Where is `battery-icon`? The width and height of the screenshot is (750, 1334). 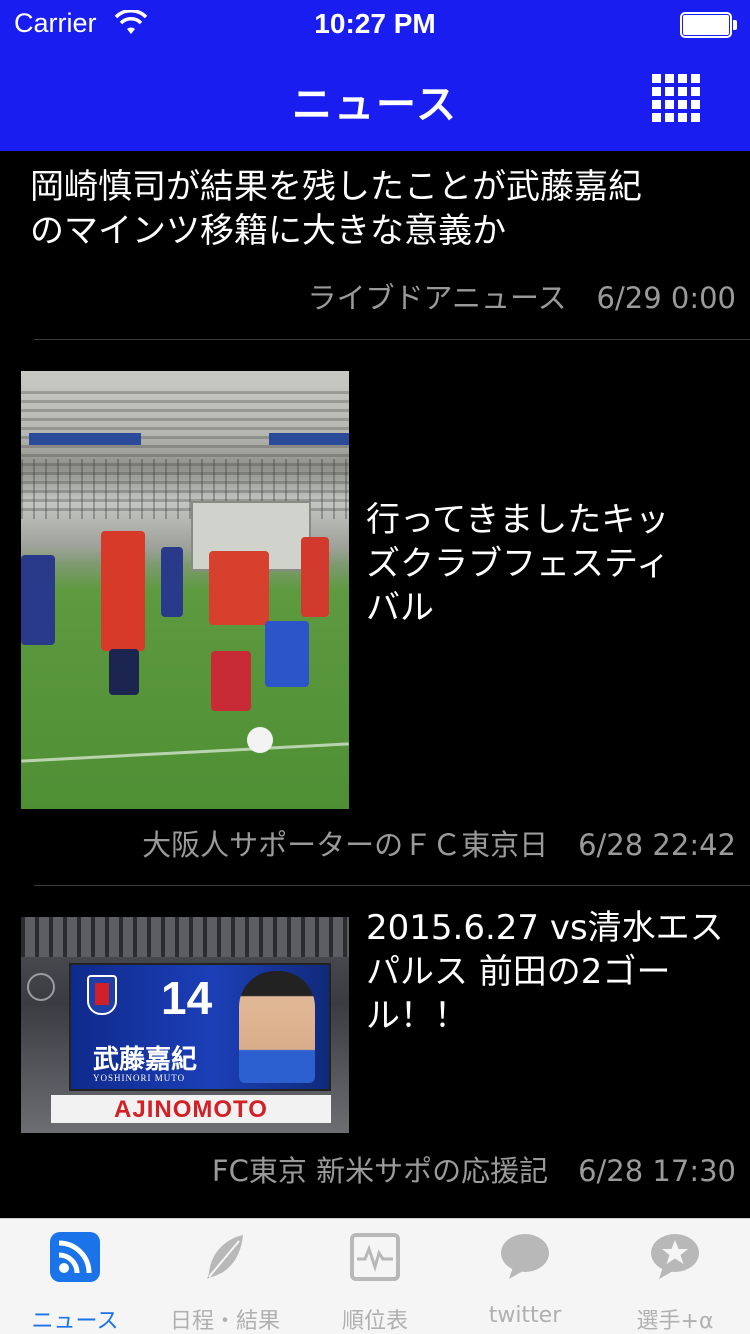 battery-icon is located at coordinates (709, 25).